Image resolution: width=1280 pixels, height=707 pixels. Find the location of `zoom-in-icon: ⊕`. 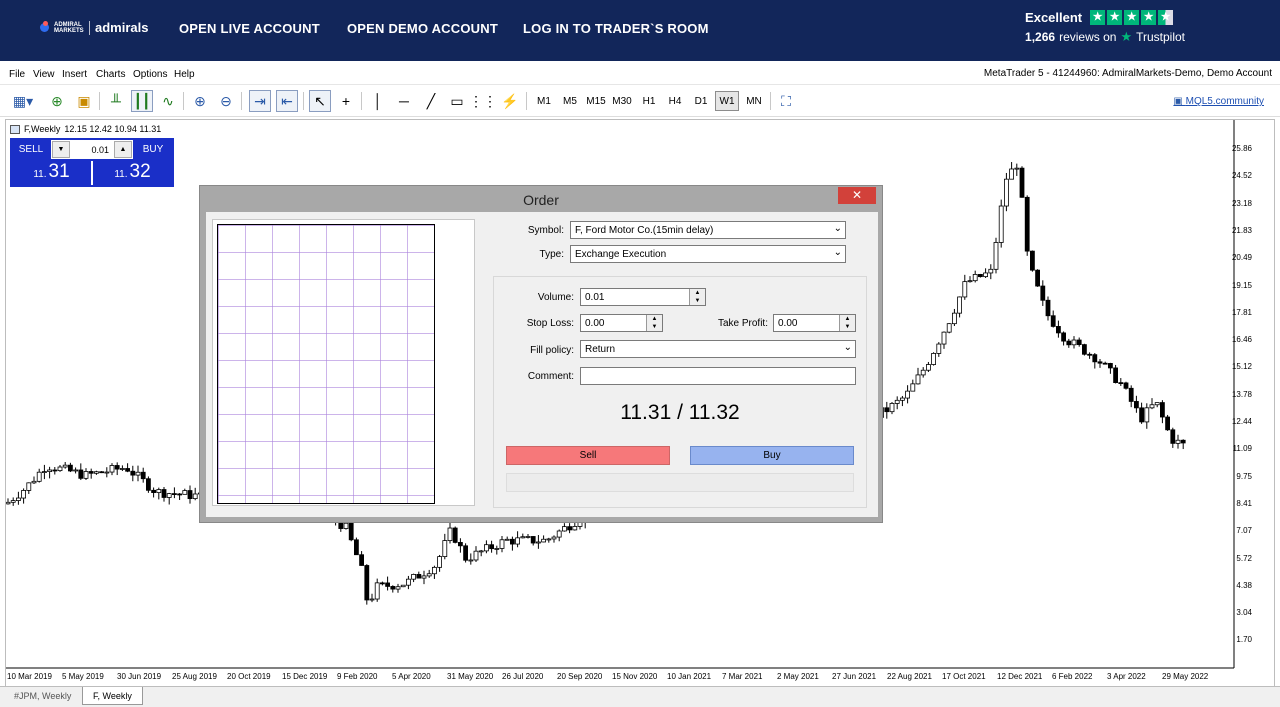

zoom-in-icon: ⊕ is located at coordinates (200, 101).